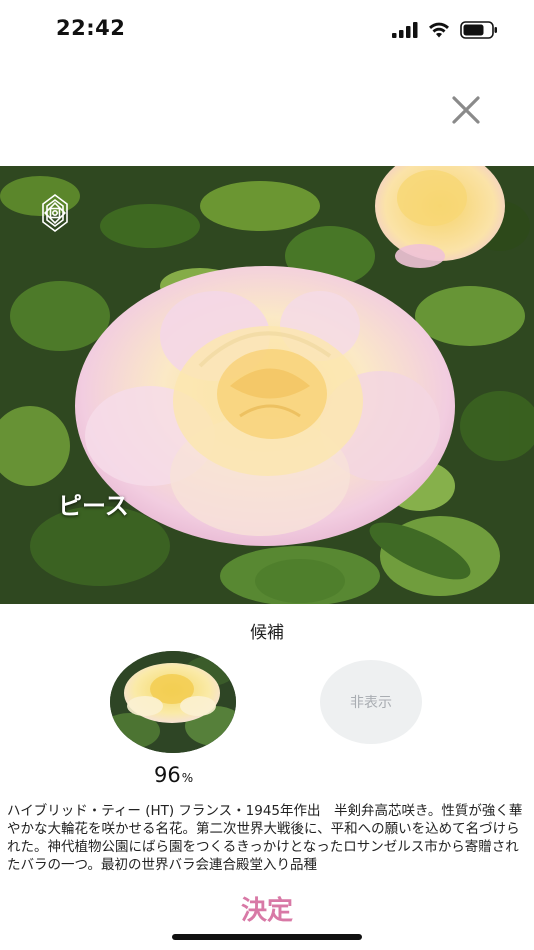 The height and width of the screenshot is (950, 534). What do you see at coordinates (167, 775) in the screenshot?
I see `match-score-value: 96` at bounding box center [167, 775].